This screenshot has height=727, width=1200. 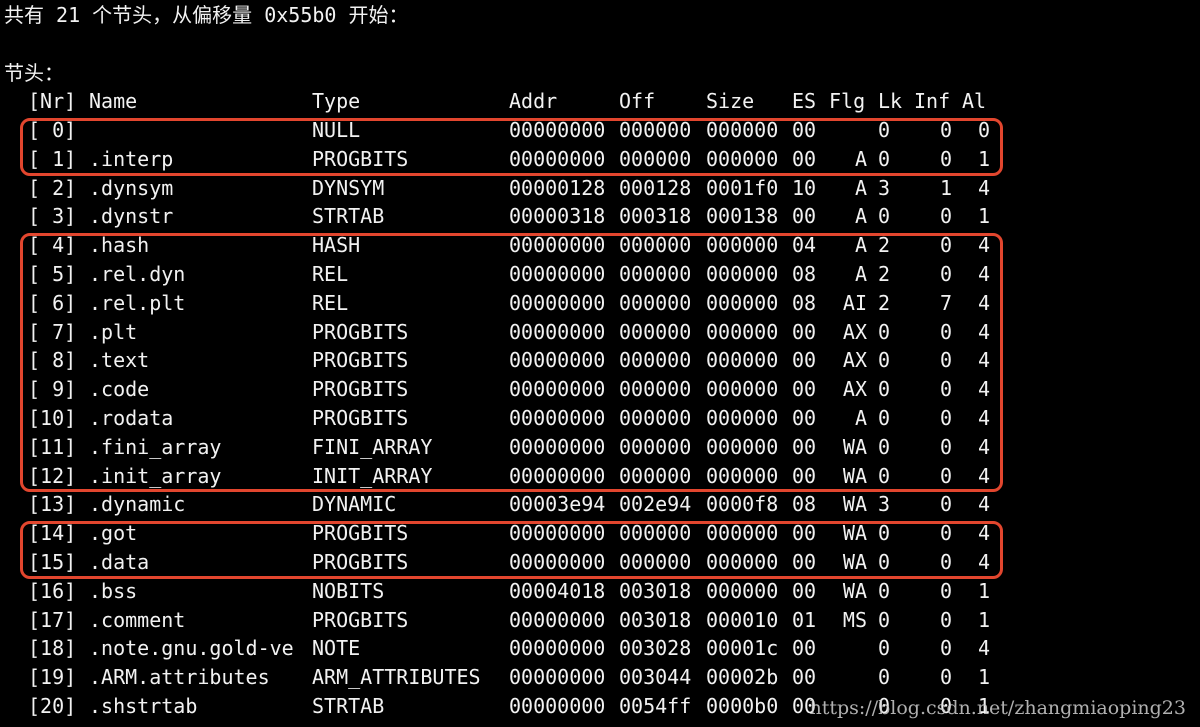 I want to click on cell-type: NULL, so click(x=336, y=130).